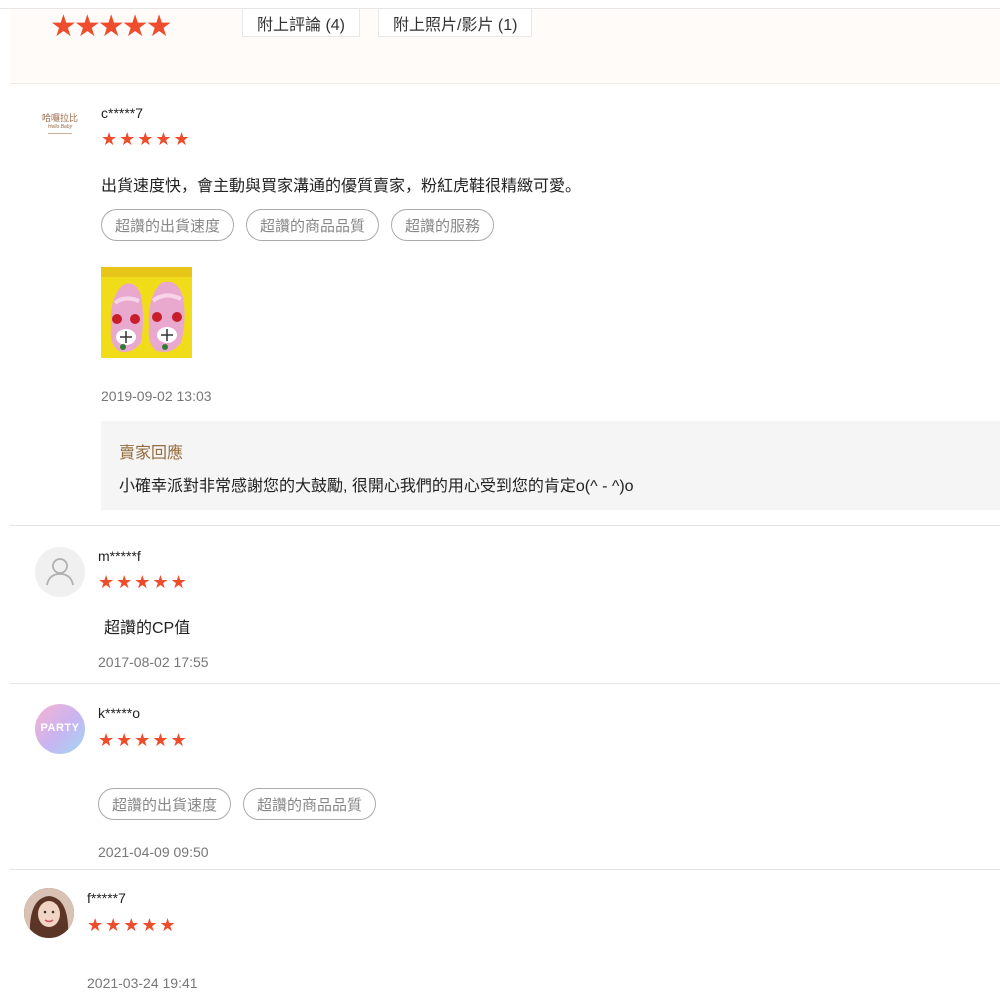 The height and width of the screenshot is (1000, 1000). Describe the element at coordinates (505, 46) in the screenshot. I see `rating-filter-bar: ★★★★★ 附上評論 (4) 附上照片/影片 (1)` at that location.